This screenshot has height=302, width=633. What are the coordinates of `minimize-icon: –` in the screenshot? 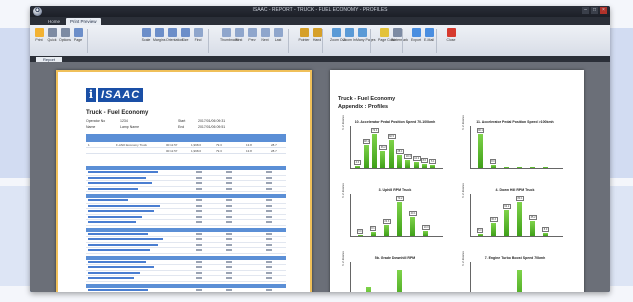 It's located at (585, 10).